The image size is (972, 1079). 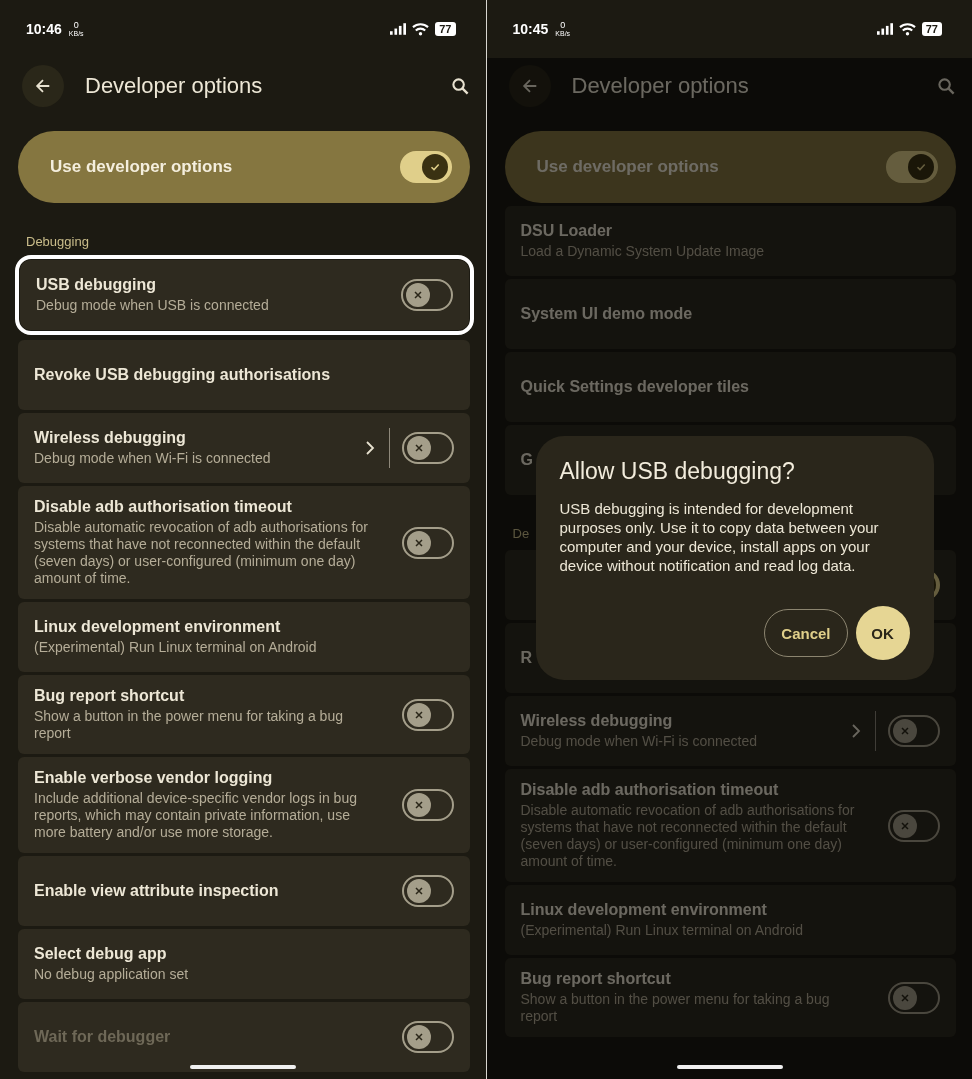 I want to click on setting-title: G, so click(x=527, y=460).